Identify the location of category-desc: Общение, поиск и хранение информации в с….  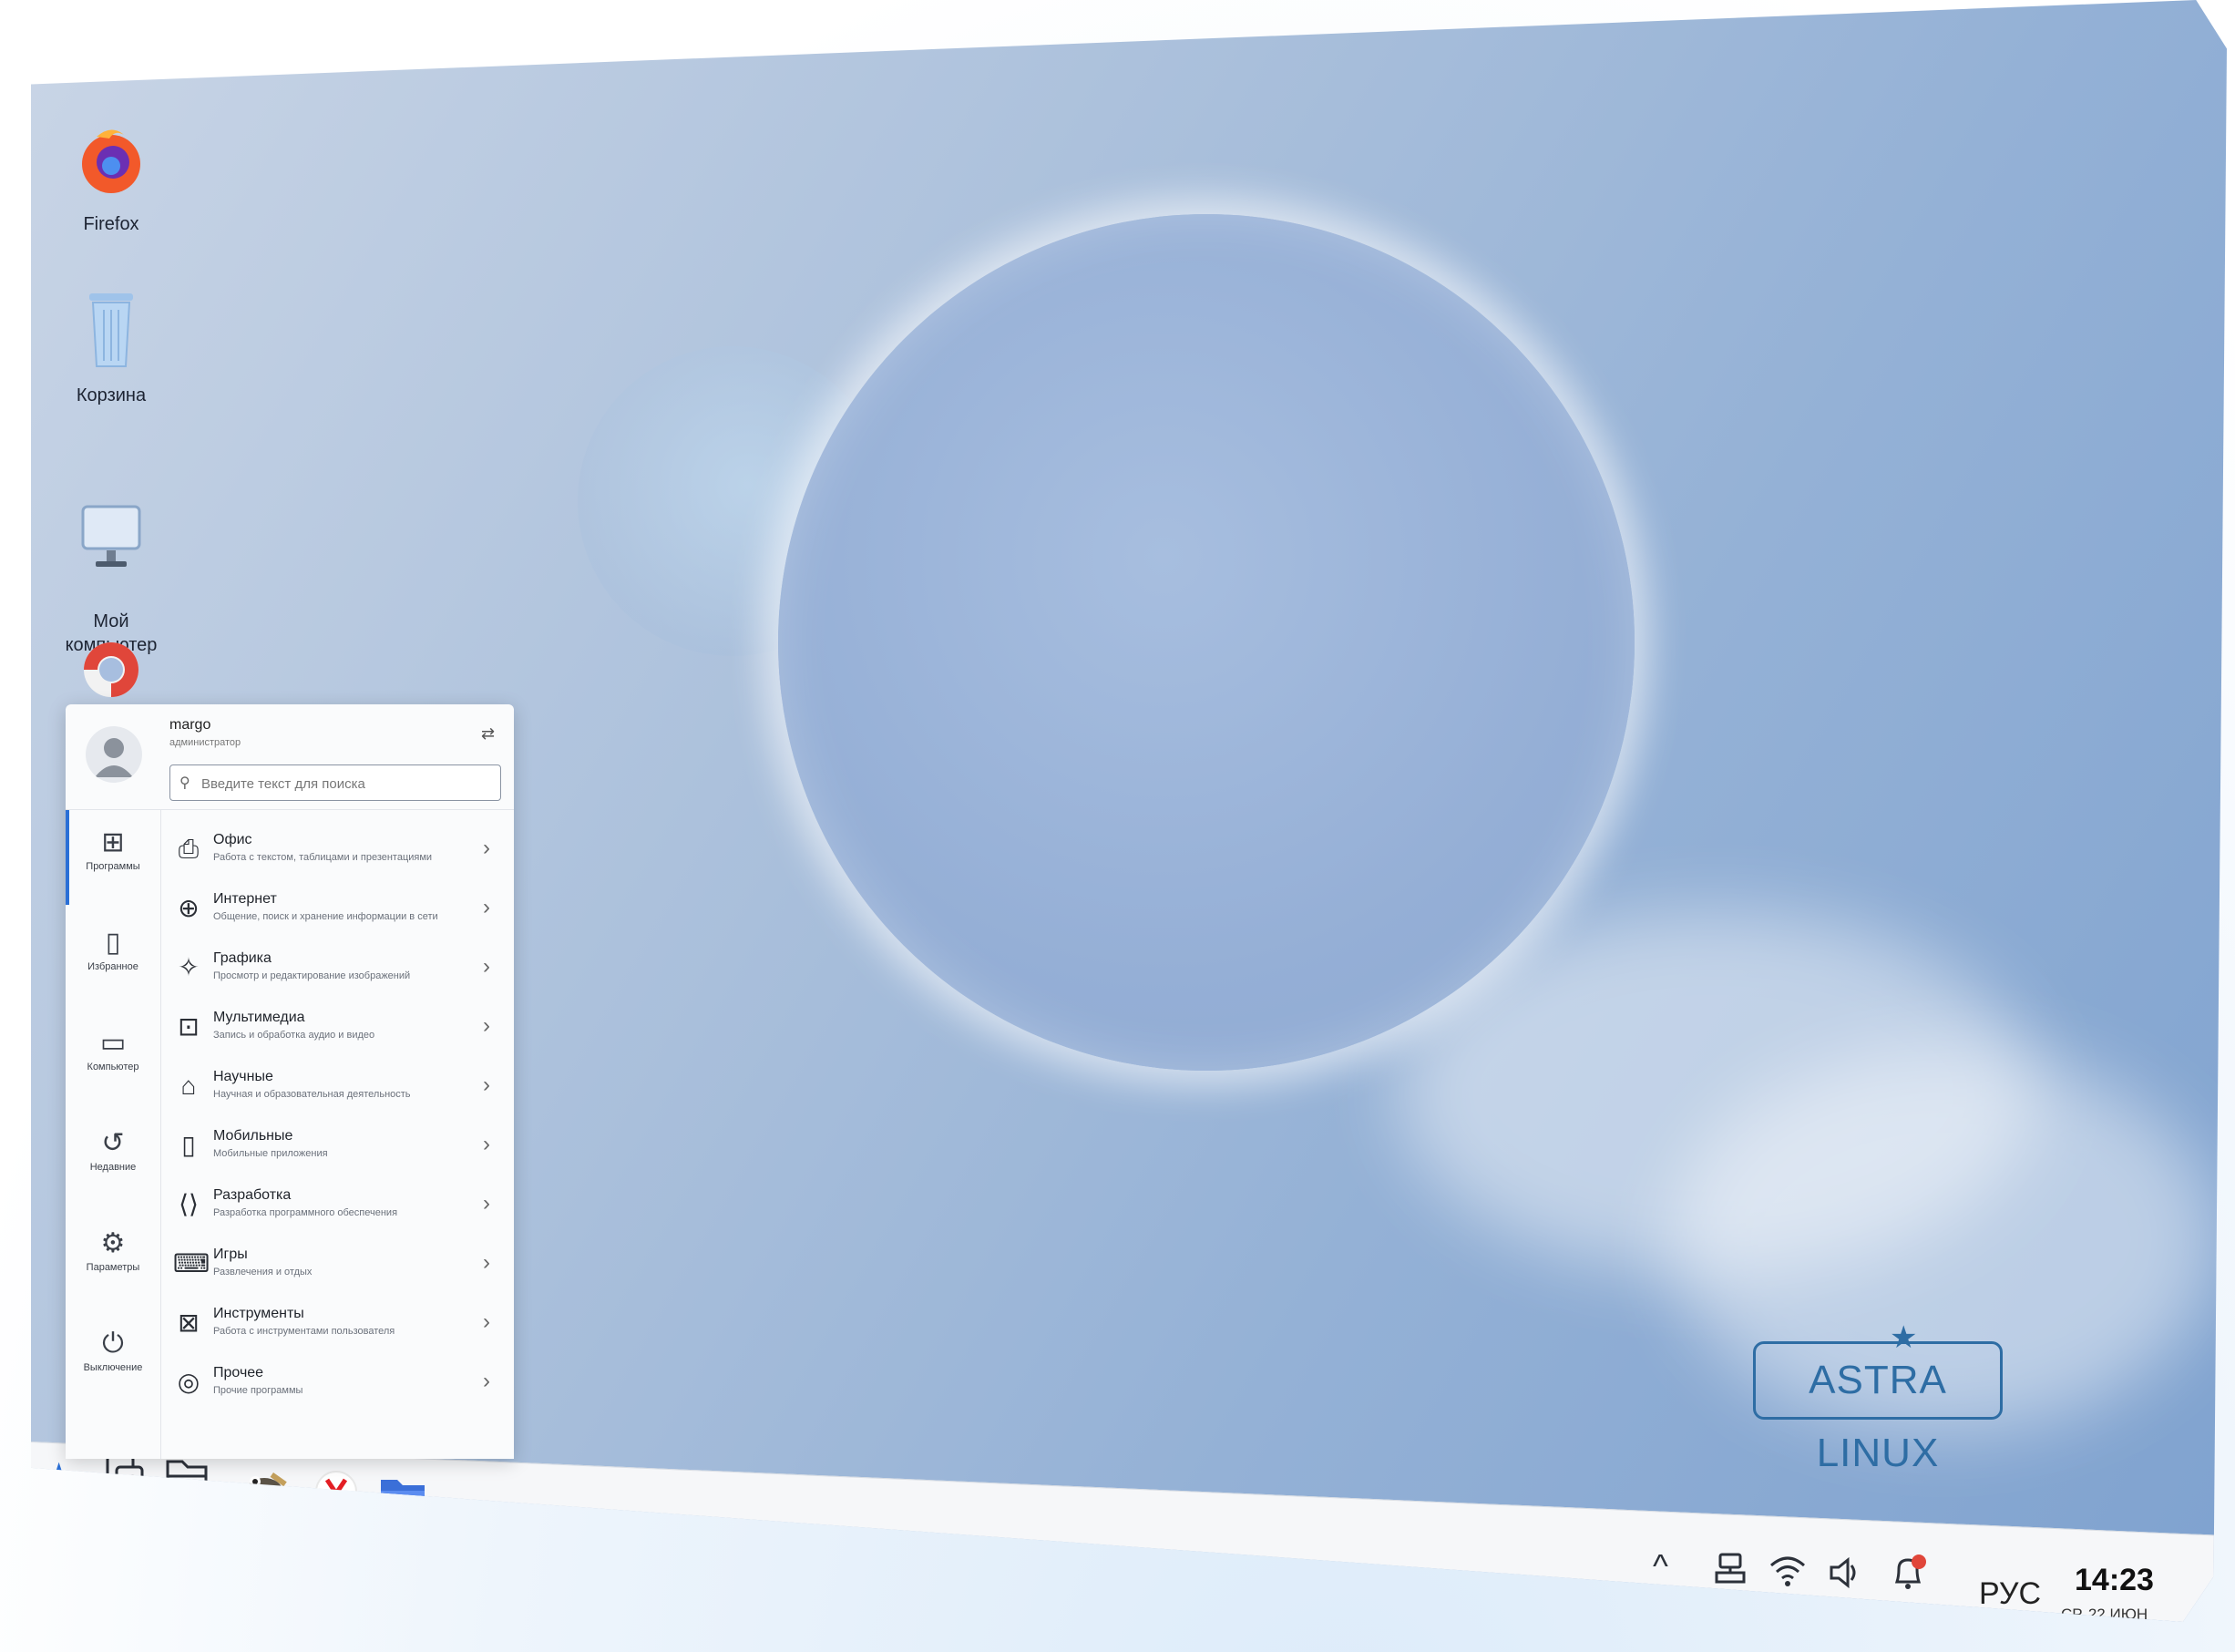
(325, 916).